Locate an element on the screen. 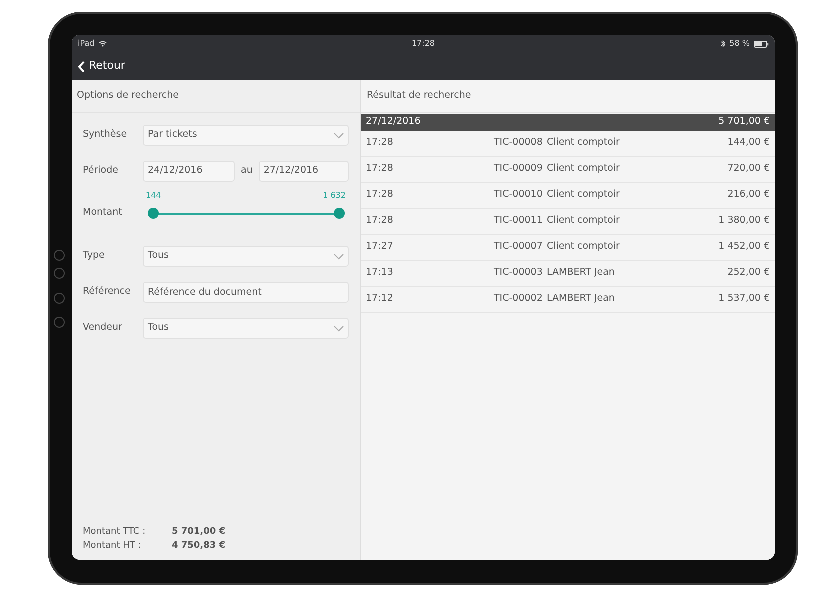  device-name: iPad is located at coordinates (86, 44).